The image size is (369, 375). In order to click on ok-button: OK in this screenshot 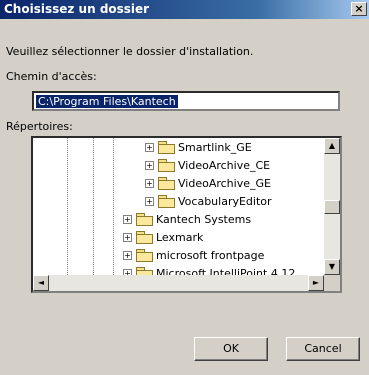, I will do `click(231, 349)`.